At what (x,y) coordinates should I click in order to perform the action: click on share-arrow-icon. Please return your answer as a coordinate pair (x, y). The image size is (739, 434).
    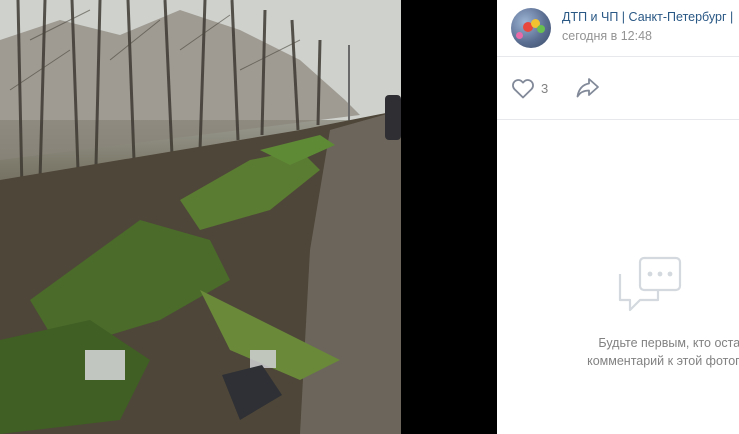
    Looking at the image, I should click on (587, 88).